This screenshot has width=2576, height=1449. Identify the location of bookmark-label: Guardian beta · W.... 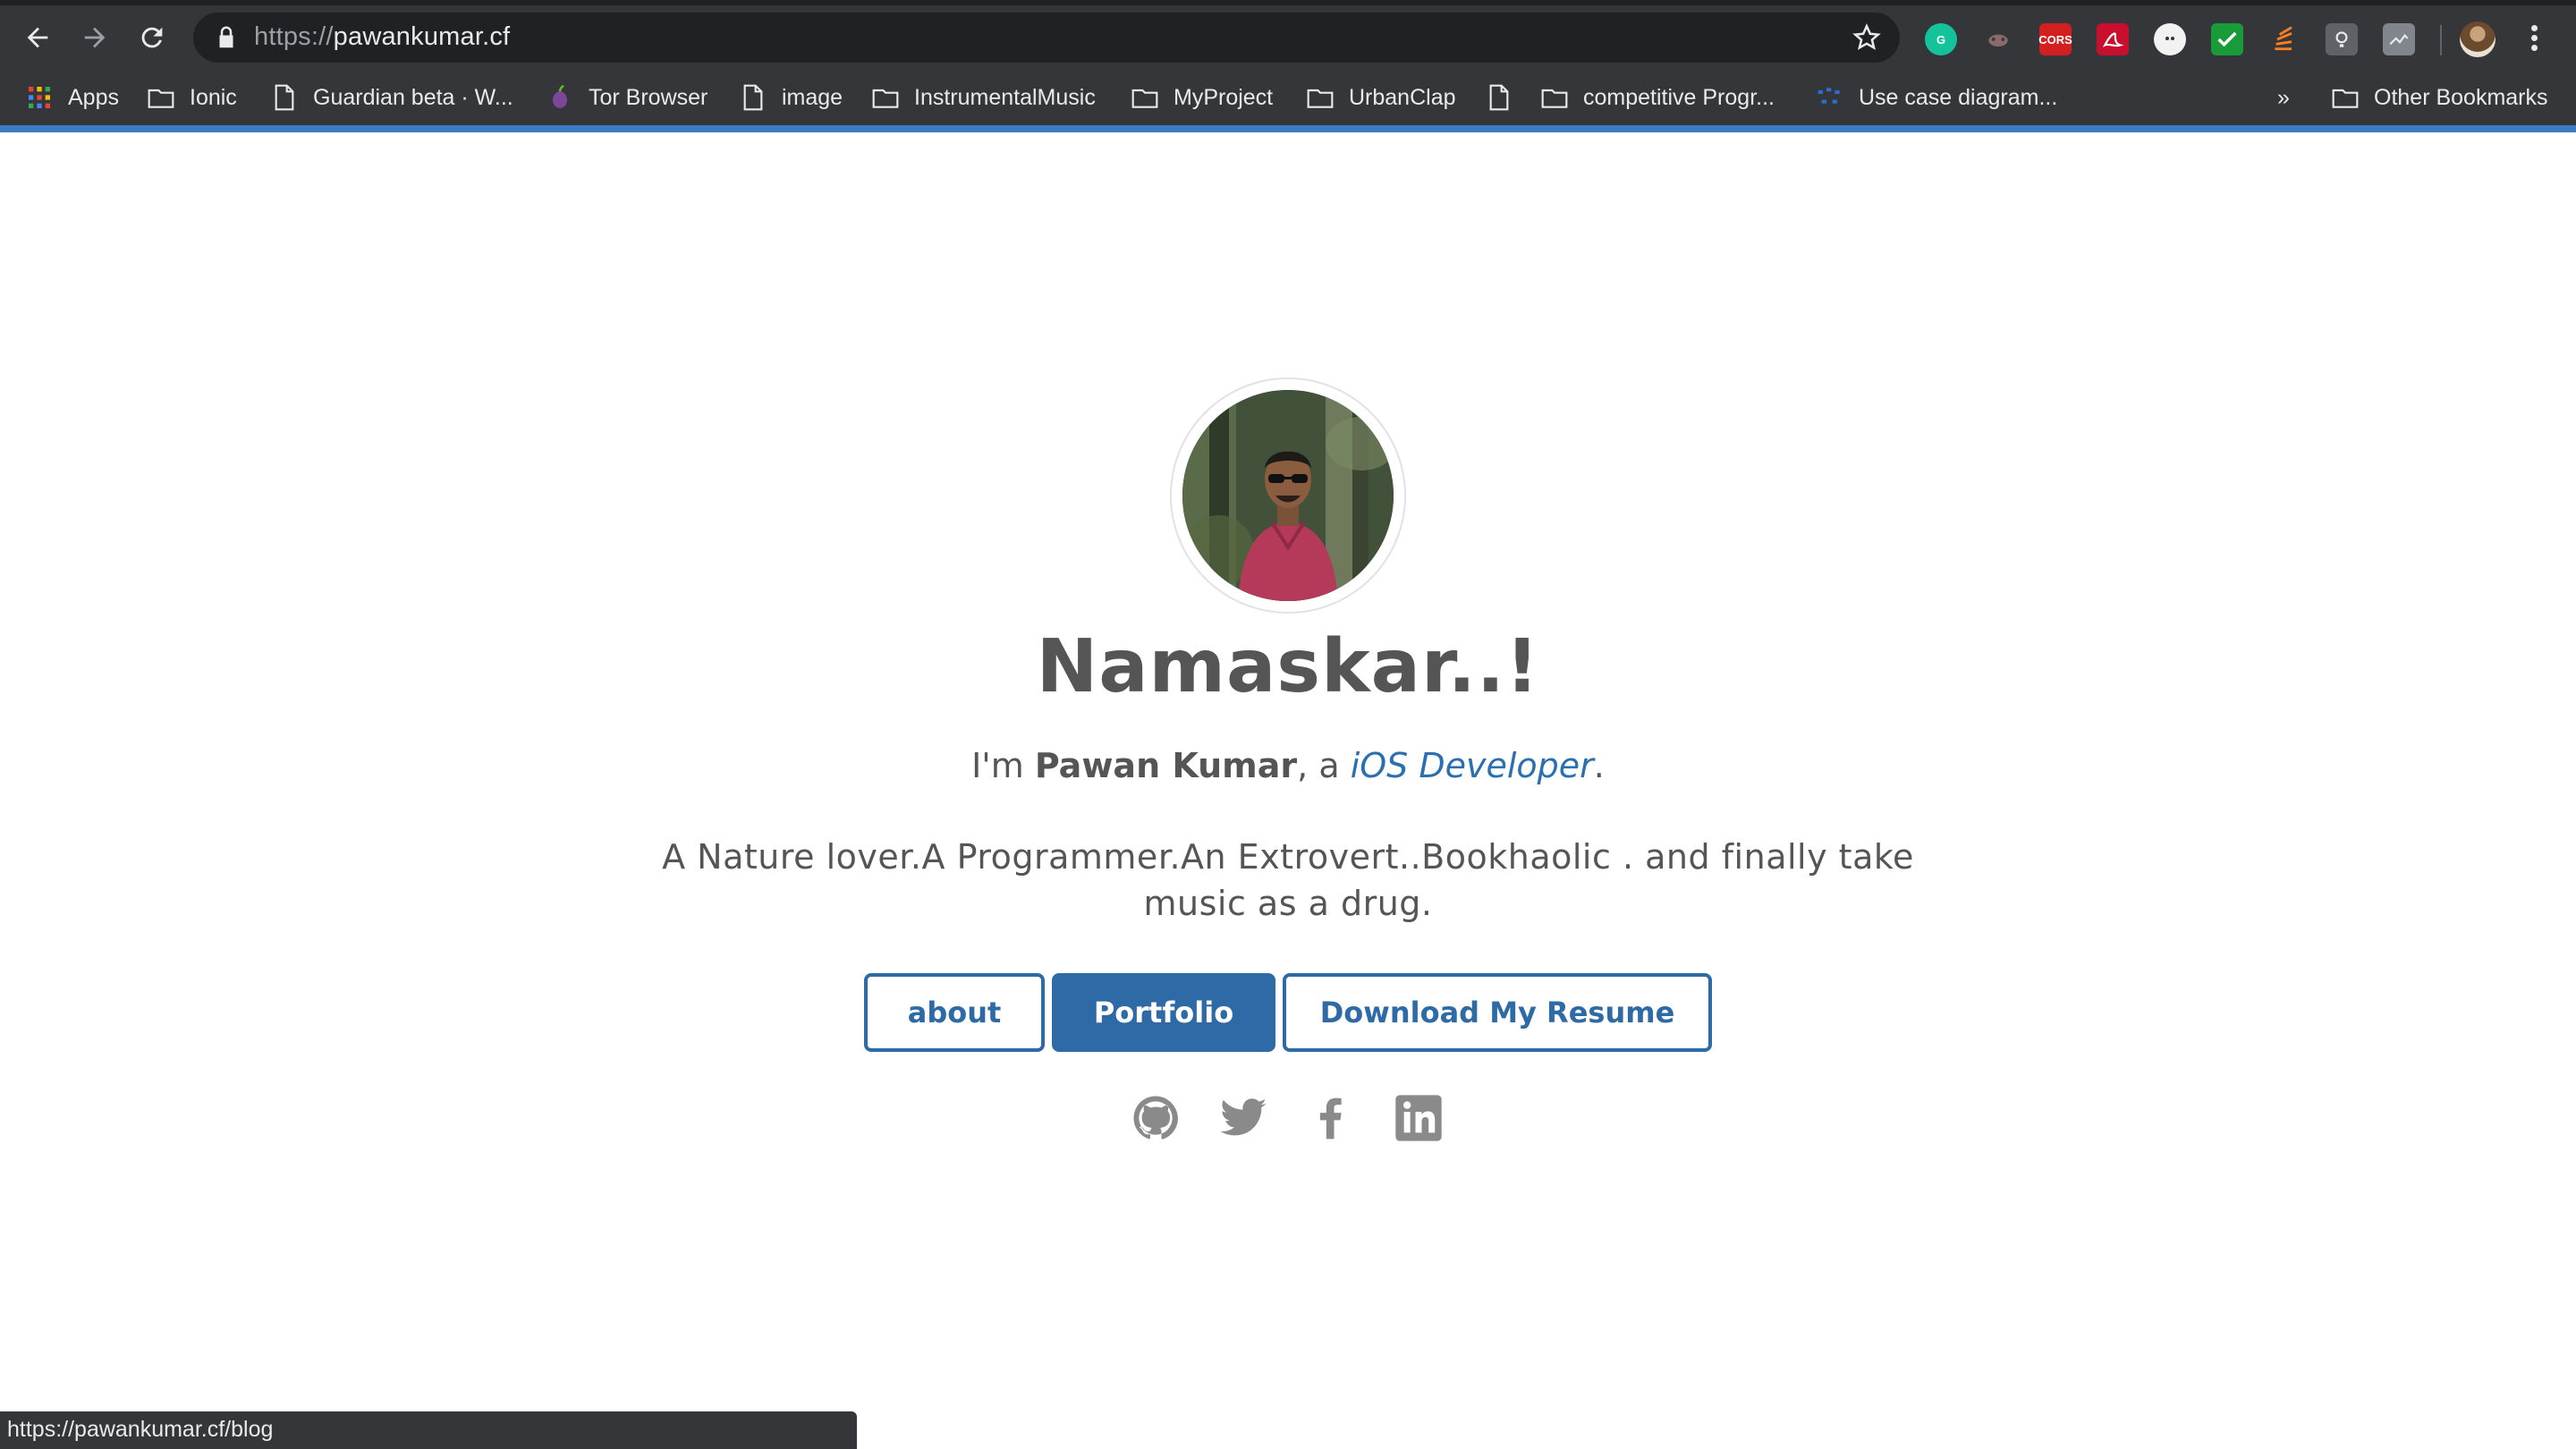
(413, 97).